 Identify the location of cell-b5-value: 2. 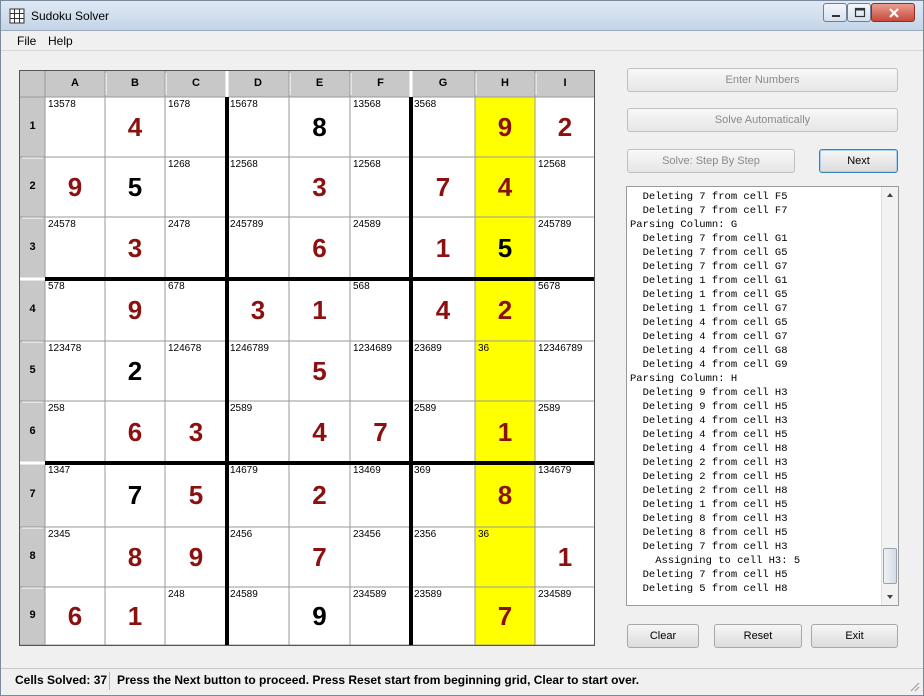
(135, 371).